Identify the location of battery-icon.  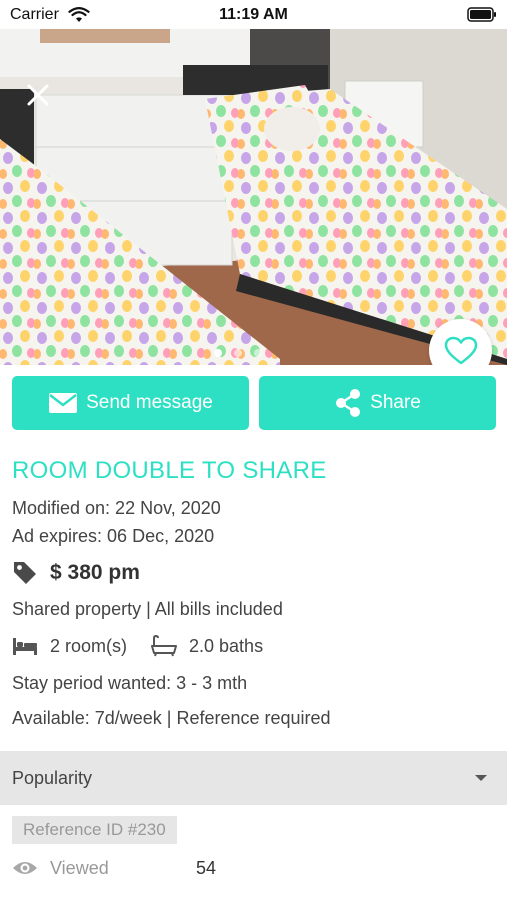
(481, 14).